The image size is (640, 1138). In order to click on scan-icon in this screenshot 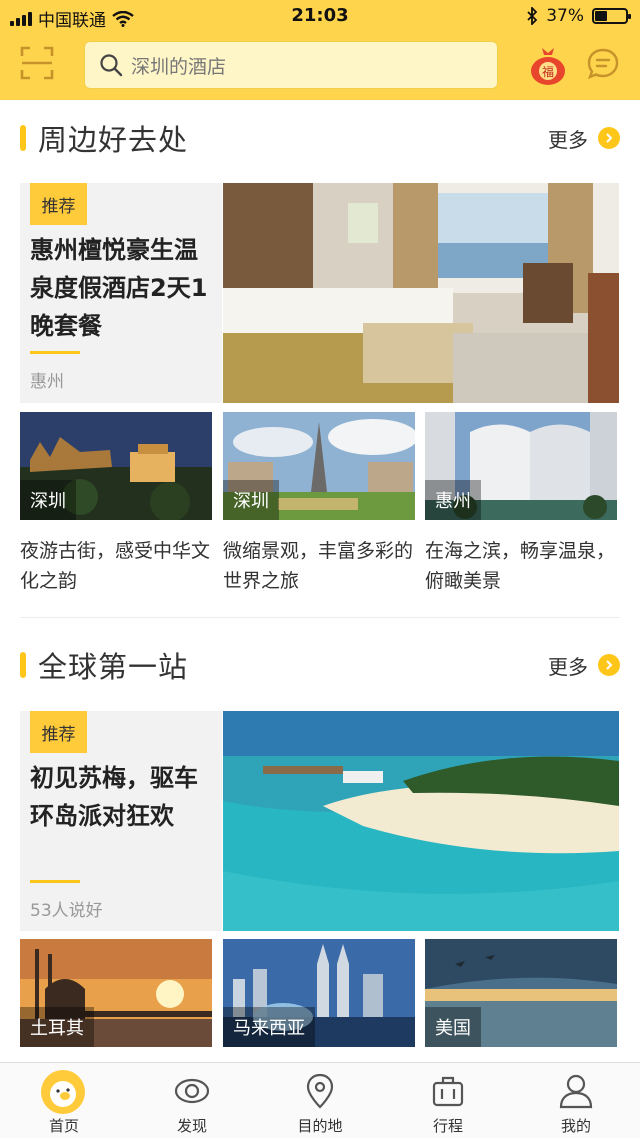, I will do `click(37, 63)`.